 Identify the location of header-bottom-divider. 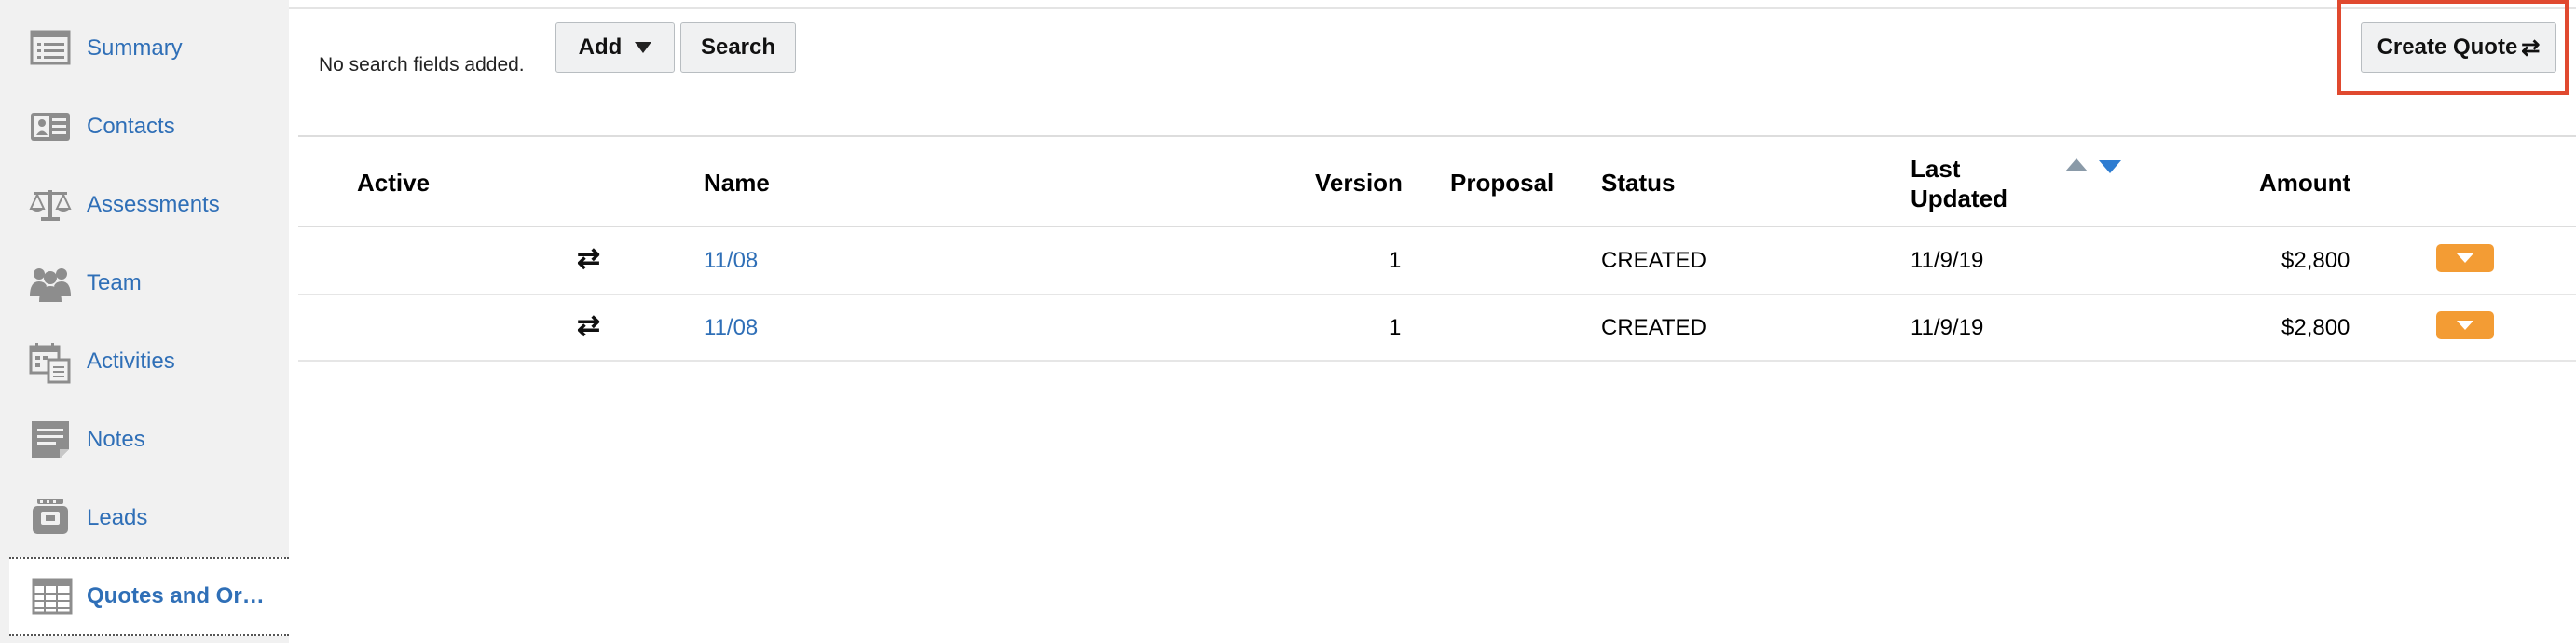
(1437, 226).